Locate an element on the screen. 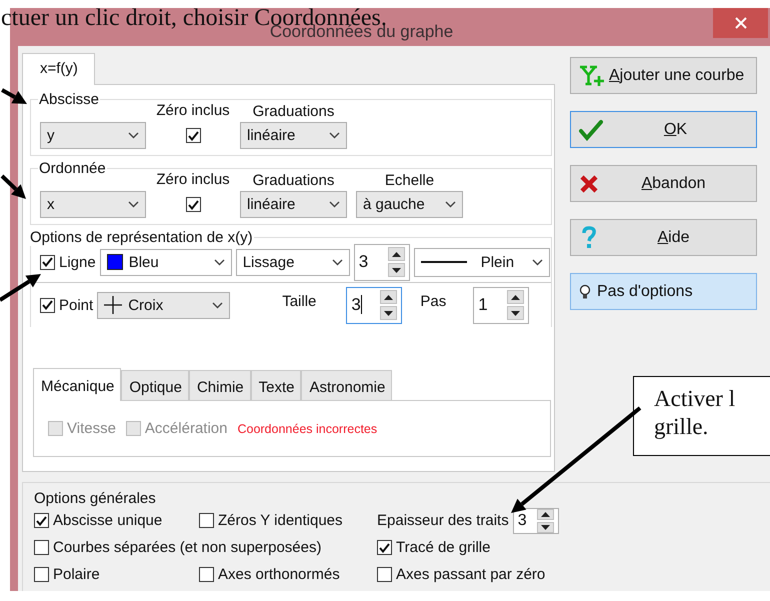 The height and width of the screenshot is (601, 770). checkbox-label: Polaire is located at coordinates (76, 574).